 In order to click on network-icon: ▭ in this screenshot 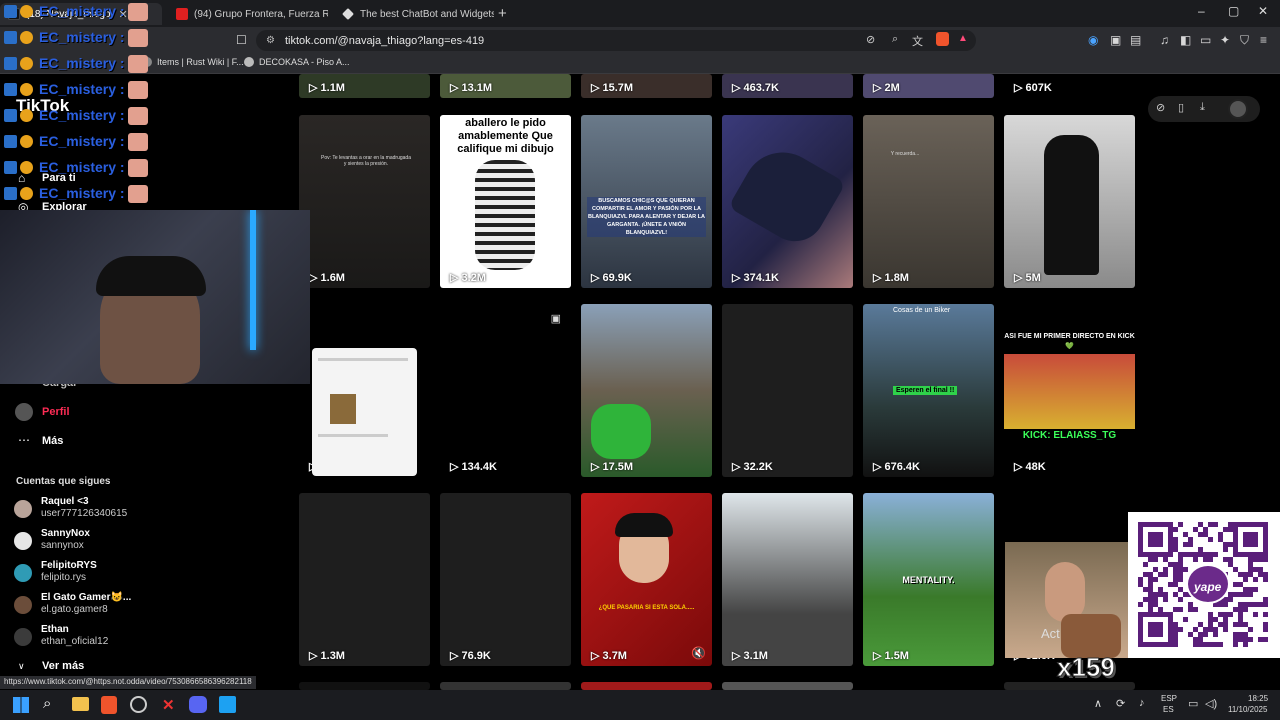, I will do `click(1193, 703)`.